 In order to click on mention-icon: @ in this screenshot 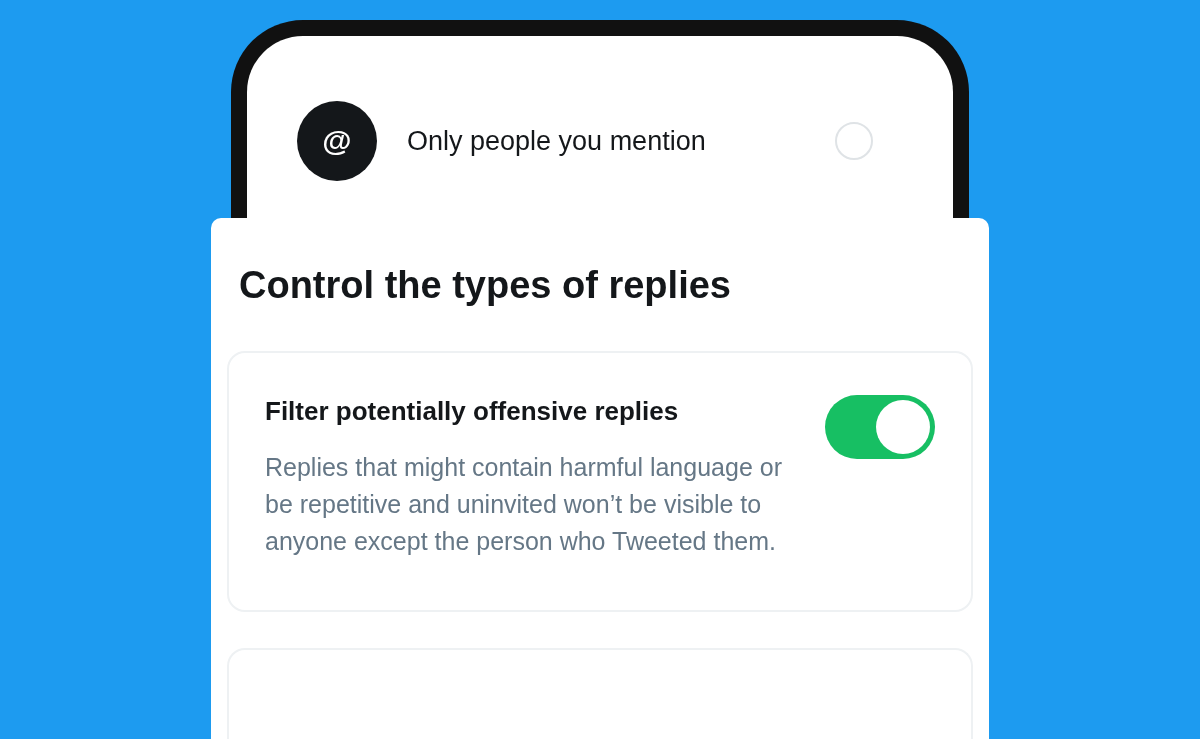, I will do `click(337, 141)`.